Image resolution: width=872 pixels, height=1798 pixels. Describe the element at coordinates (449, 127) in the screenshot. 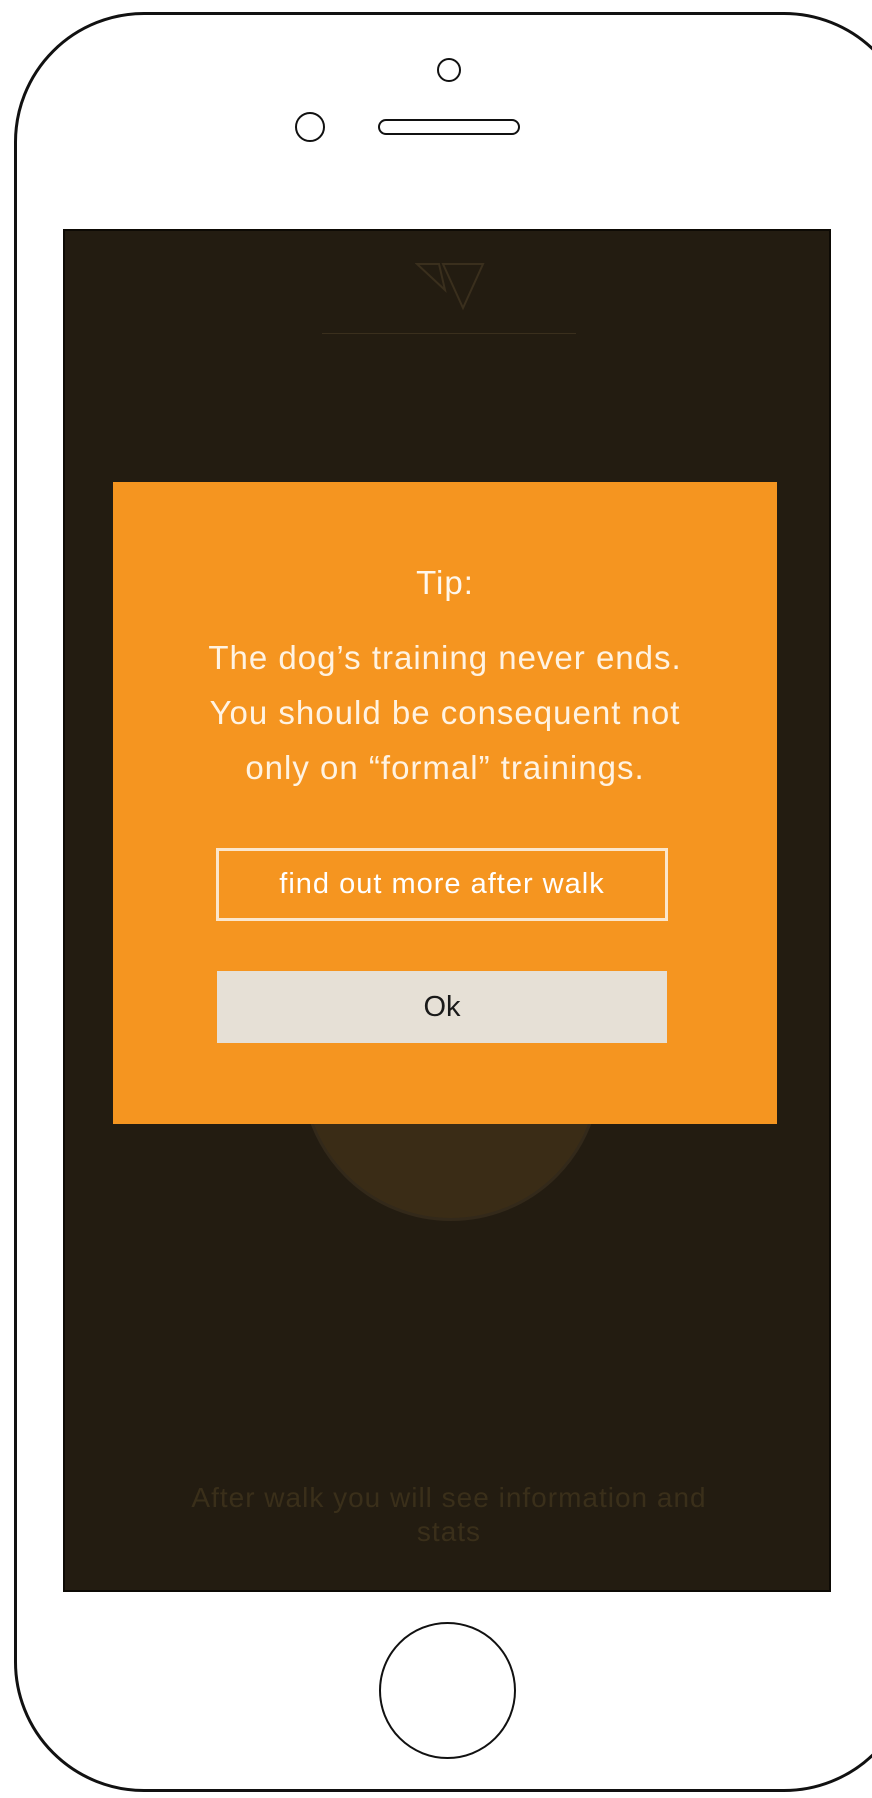

I see `earpiece-speaker` at that location.